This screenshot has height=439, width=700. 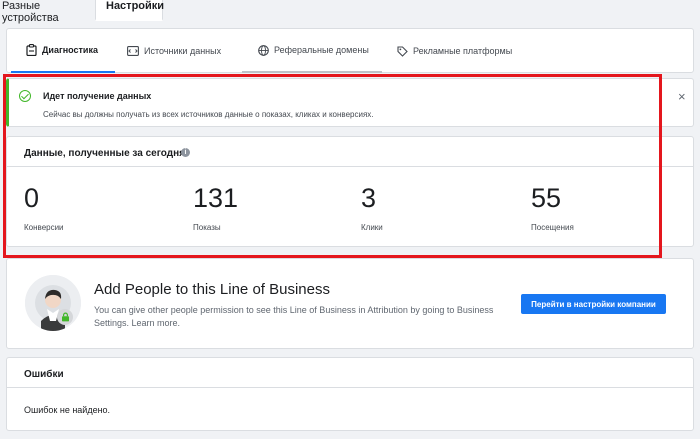 What do you see at coordinates (463, 51) in the screenshot?
I see `tab-ad-platforms-label: Рекламные платформы` at bounding box center [463, 51].